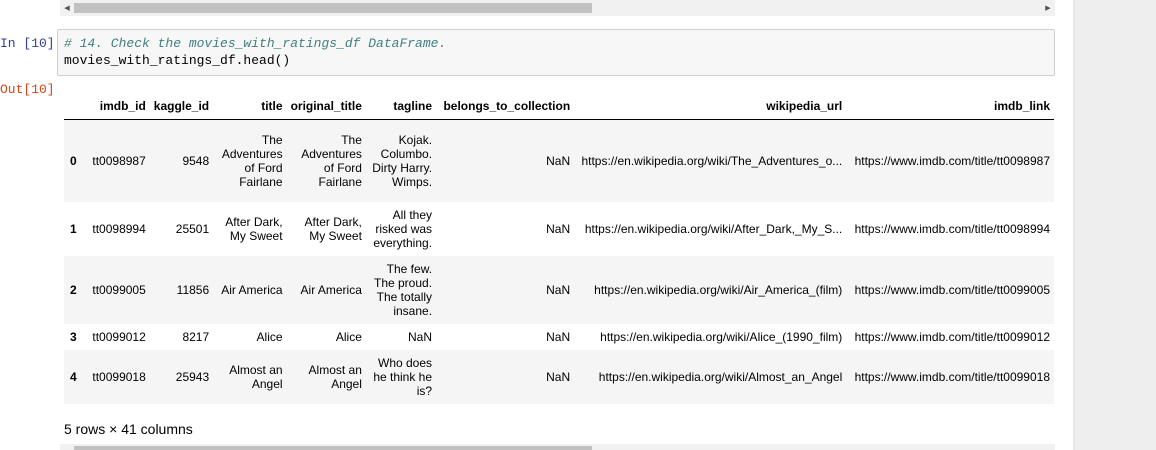 The image size is (1156, 450). I want to click on scroll-right-arrow-icon: ▶, so click(1048, 8).